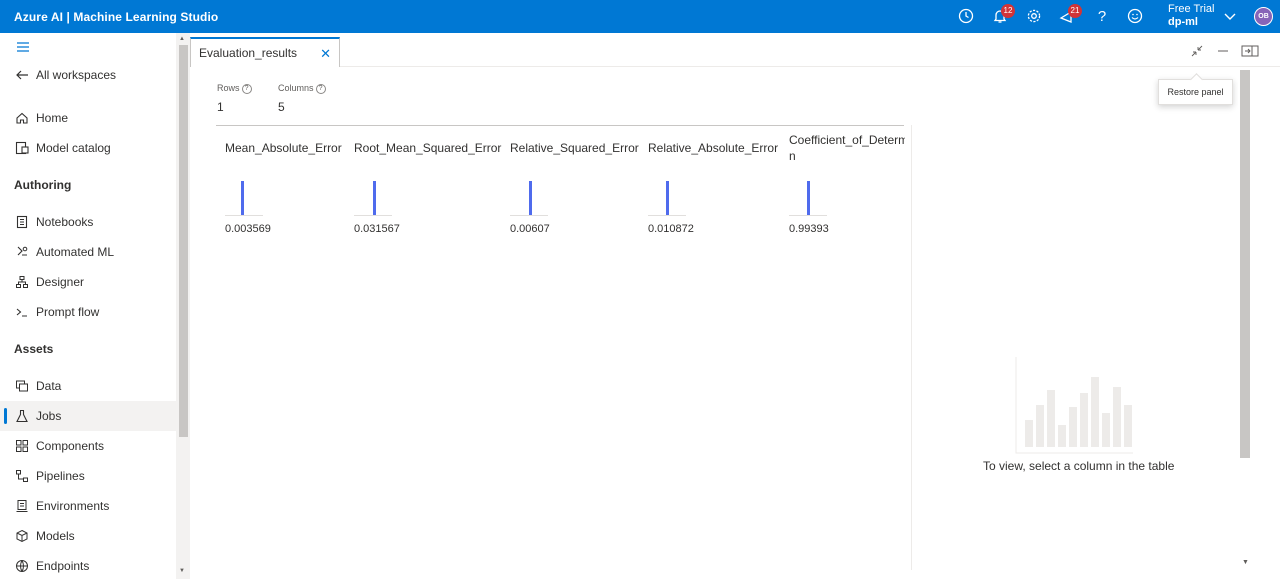 The image size is (1280, 579). Describe the element at coordinates (283, 148) in the screenshot. I see `column-header-mean-absolute-error: Mean_Absolute_Error` at that location.